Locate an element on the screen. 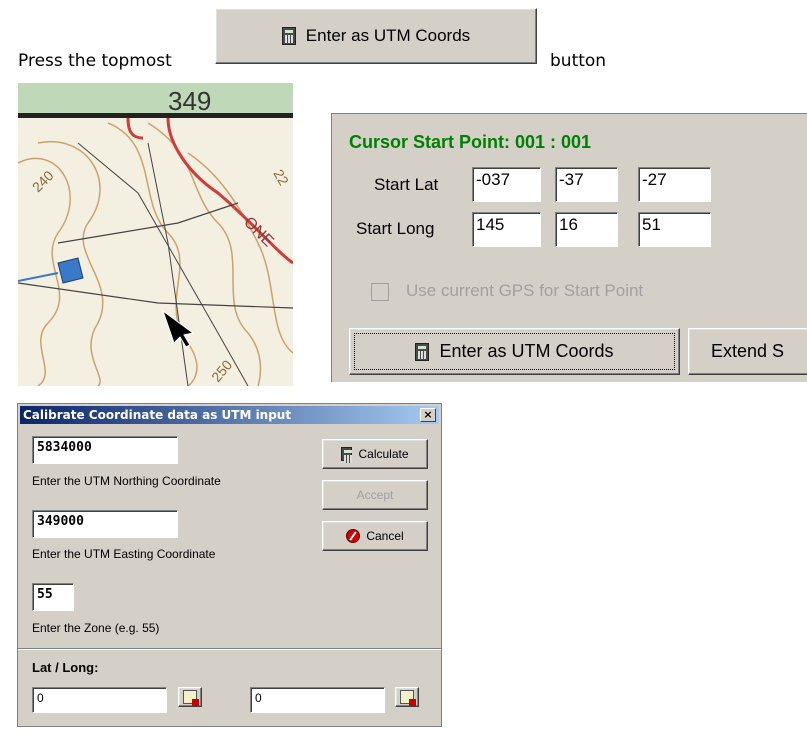 The image size is (807, 733). cancel-label: Cancel is located at coordinates (385, 536).